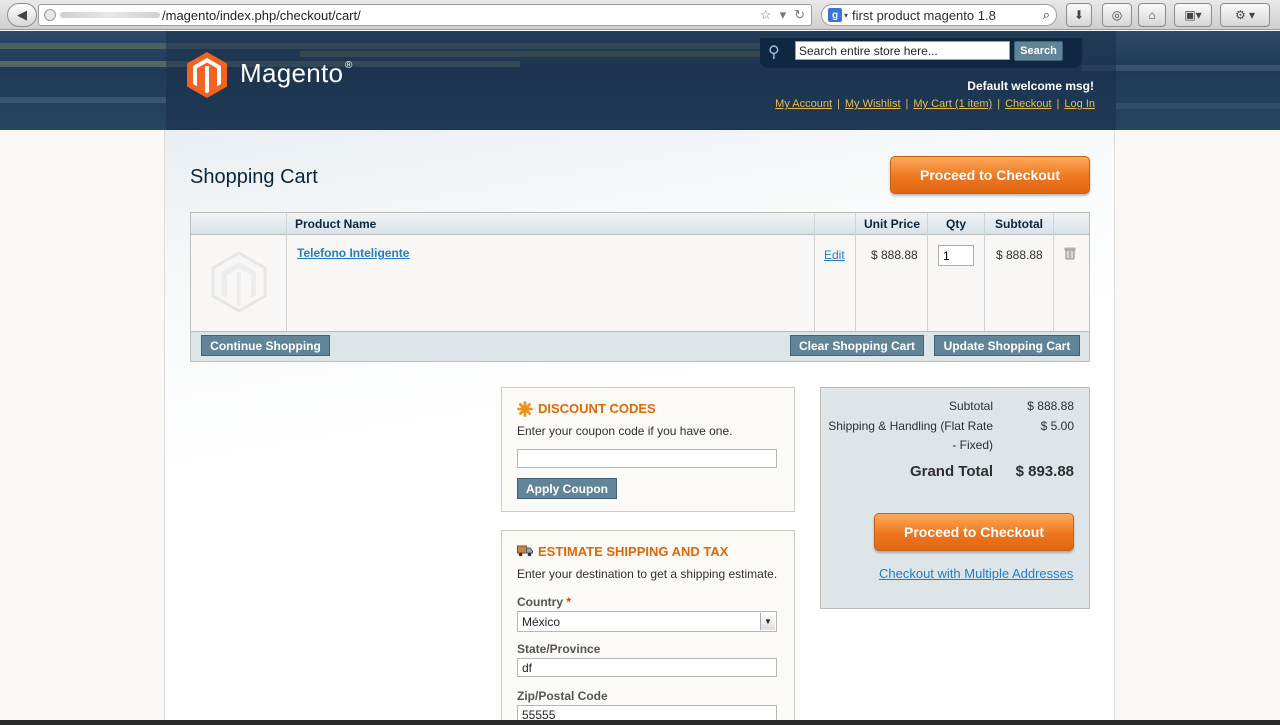  I want to click on home-button: ⌂, so click(1152, 15).